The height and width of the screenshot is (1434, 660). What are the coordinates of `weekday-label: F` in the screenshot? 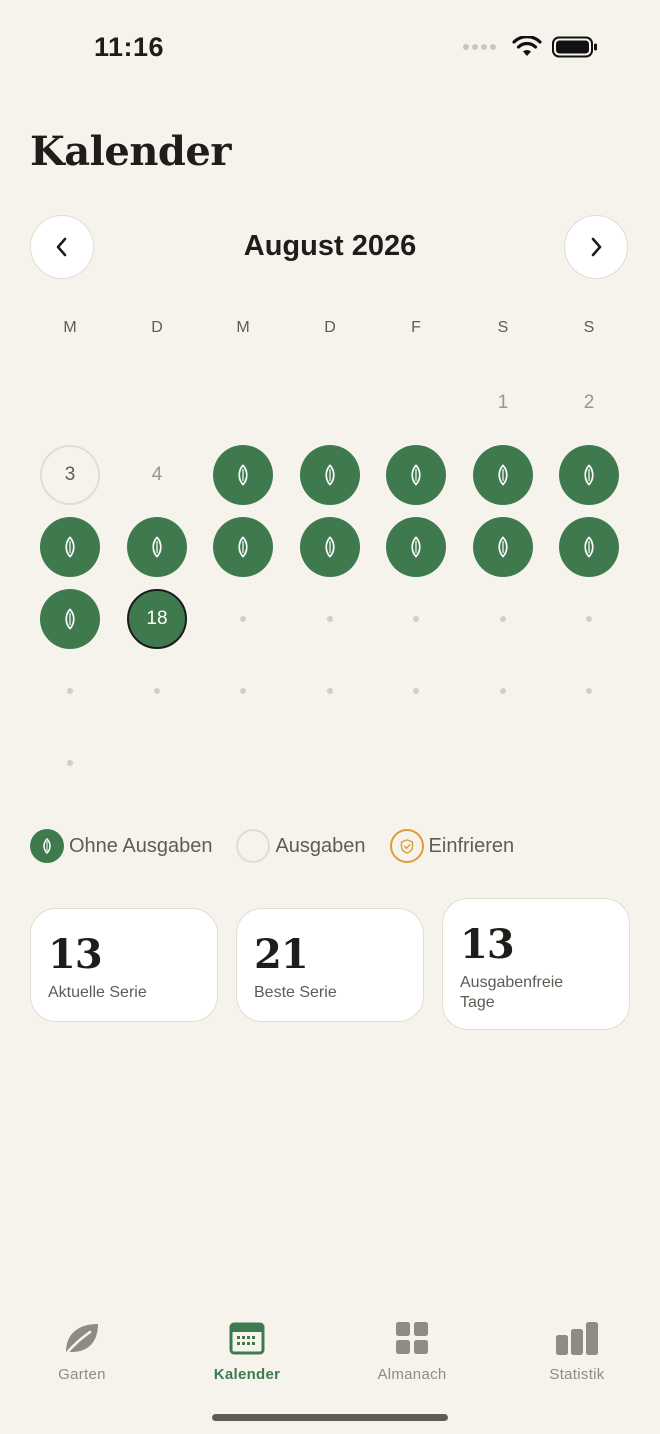 It's located at (416, 327).